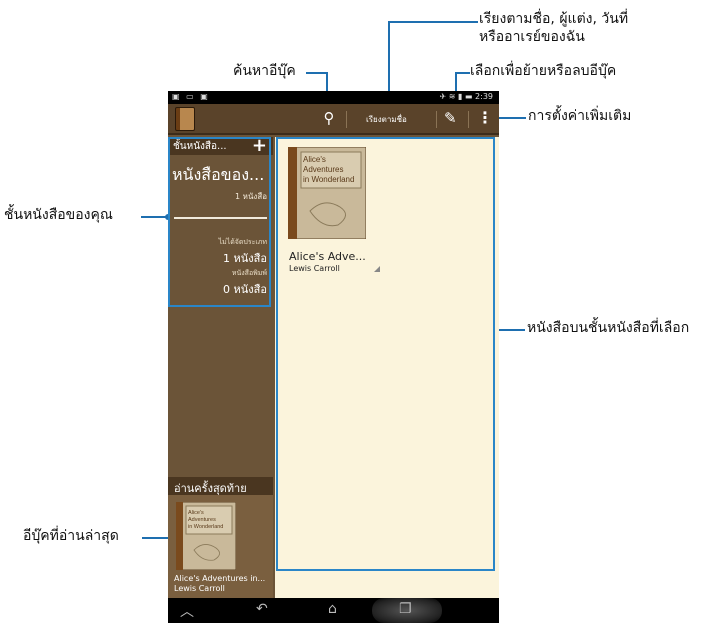  I want to click on callout-sort-line1: เรียงตามชื่อ, ผู้แต่ง, วันที่, so click(554, 19).